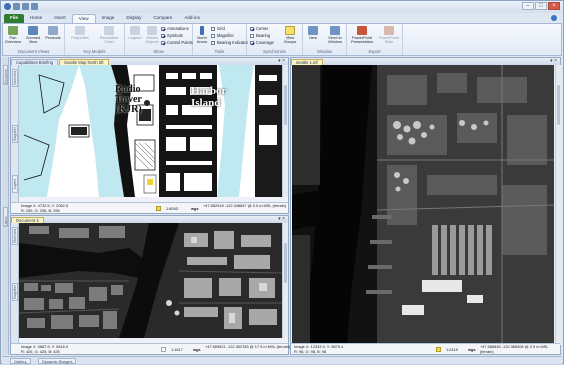  I want to click on maximize-button: □, so click(541, 6).